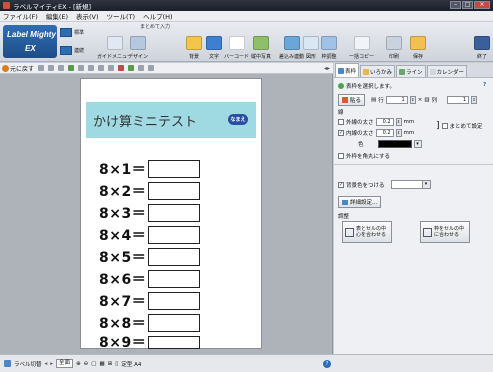 This screenshot has width=493, height=372. What do you see at coordinates (341, 133) in the screenshot?
I see `inner-line-checkbox` at bounding box center [341, 133].